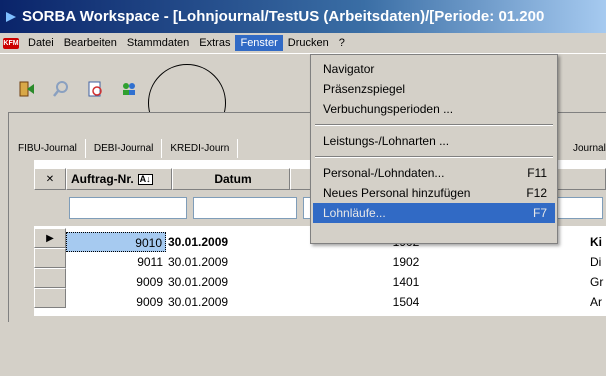 The width and height of the screenshot is (606, 376). I want to click on menu-item-shortcut: F11, so click(537, 173).